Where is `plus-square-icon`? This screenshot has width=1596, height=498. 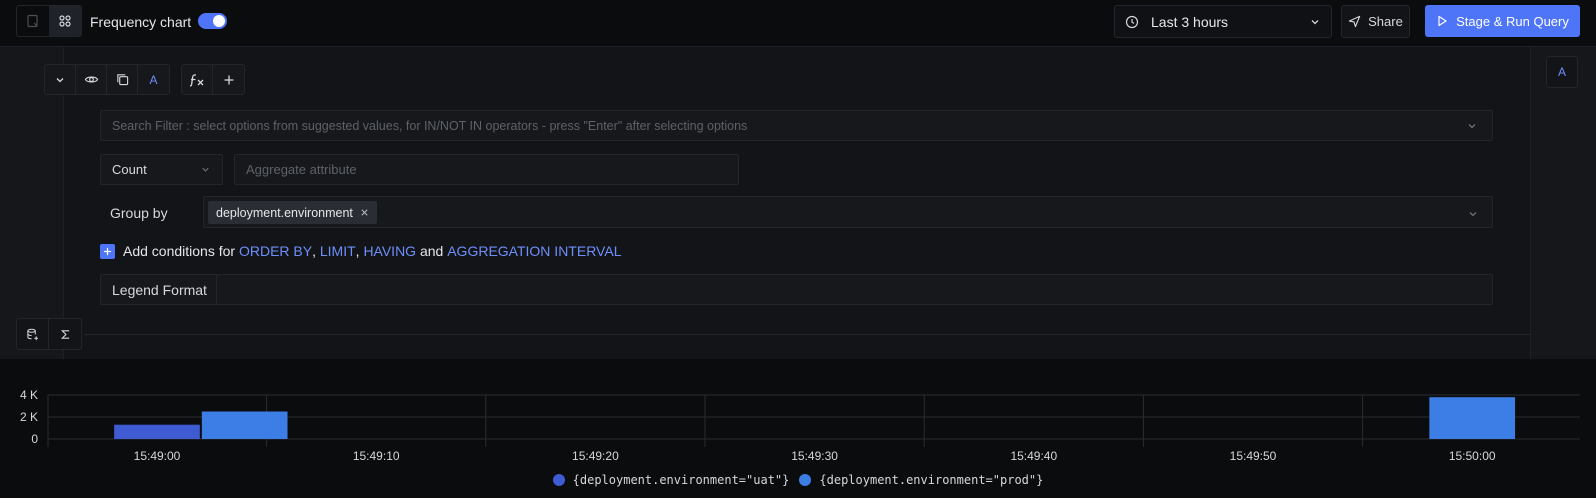 plus-square-icon is located at coordinates (107, 251).